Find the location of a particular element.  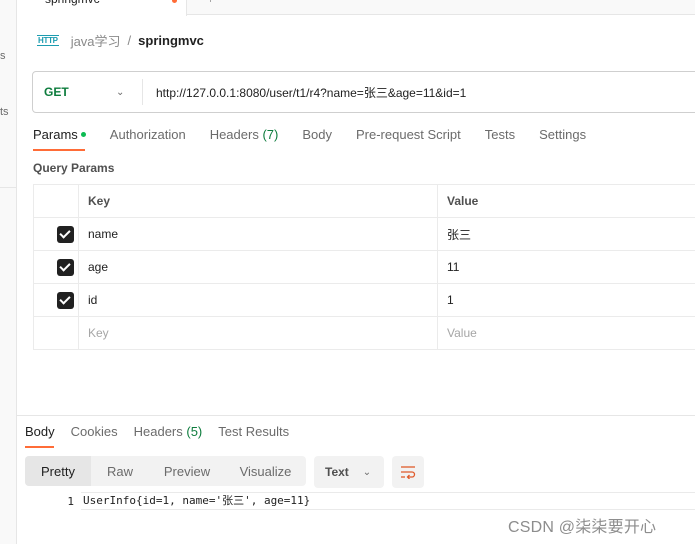

left-sidebar: s ts is located at coordinates (8, 272).